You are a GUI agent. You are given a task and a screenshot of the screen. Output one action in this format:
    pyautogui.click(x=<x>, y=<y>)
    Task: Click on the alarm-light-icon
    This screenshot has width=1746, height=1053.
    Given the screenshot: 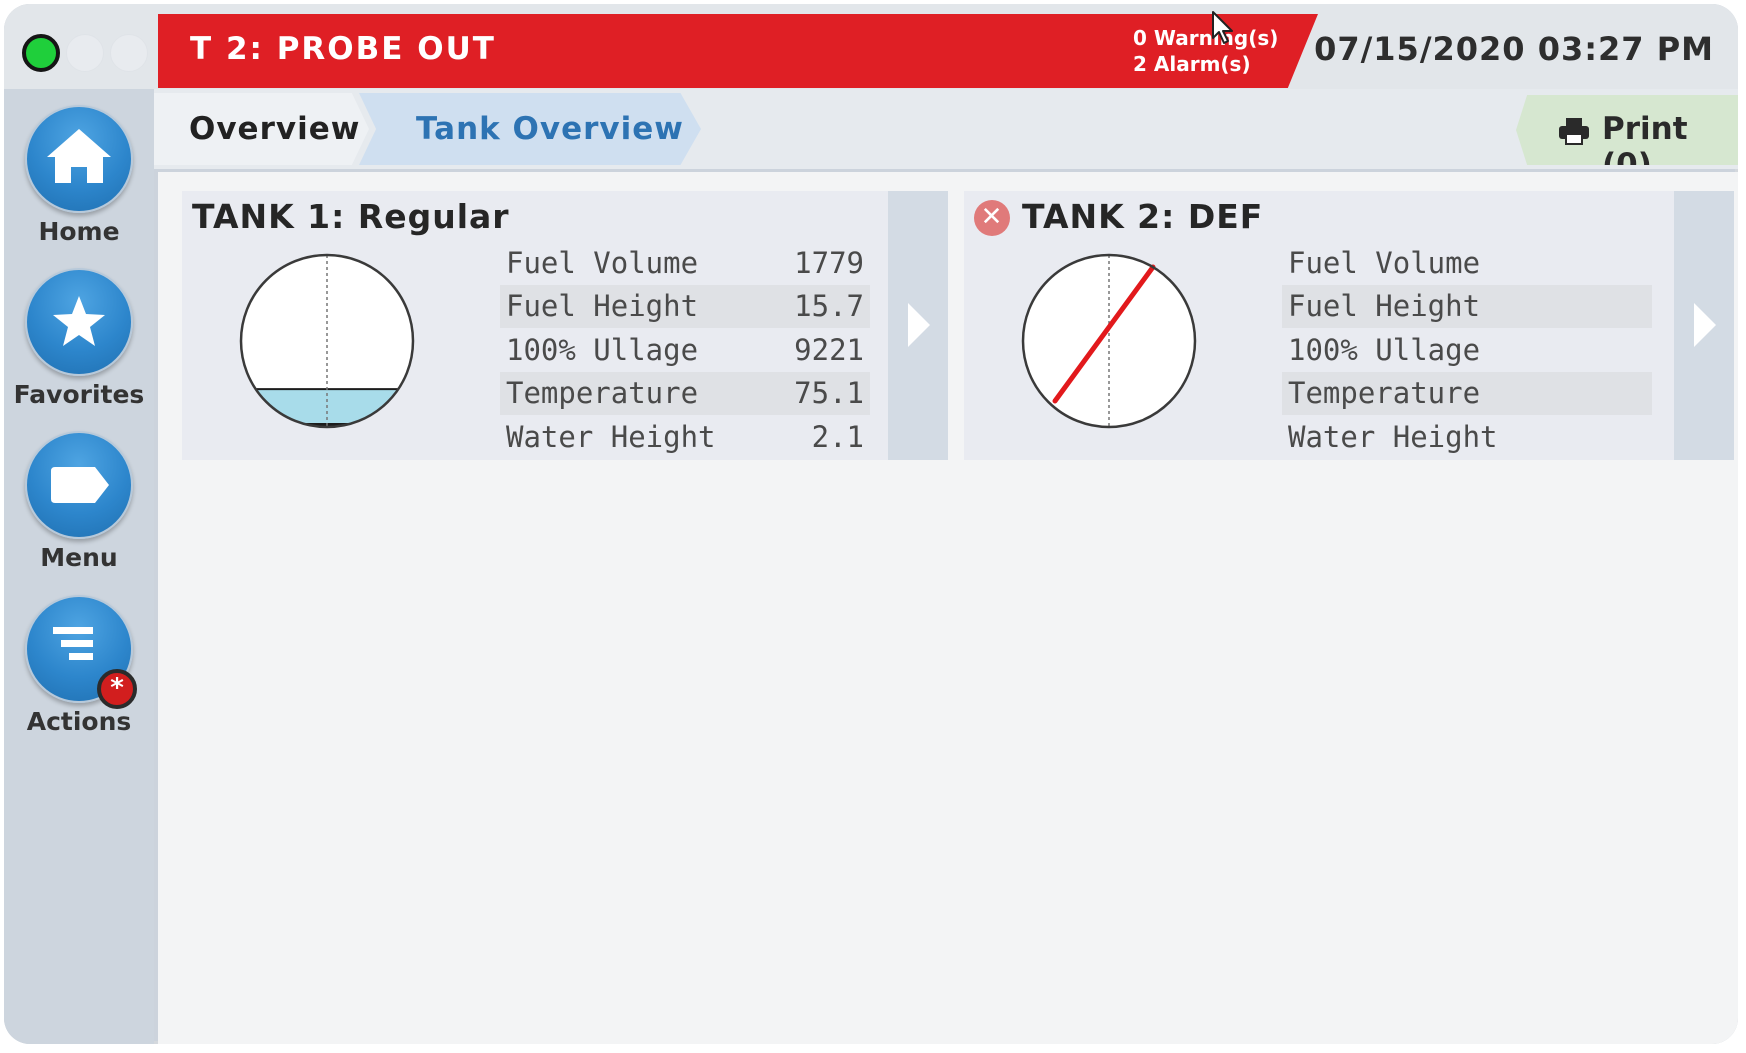 What is the action you would take?
    pyautogui.click(x=129, y=53)
    